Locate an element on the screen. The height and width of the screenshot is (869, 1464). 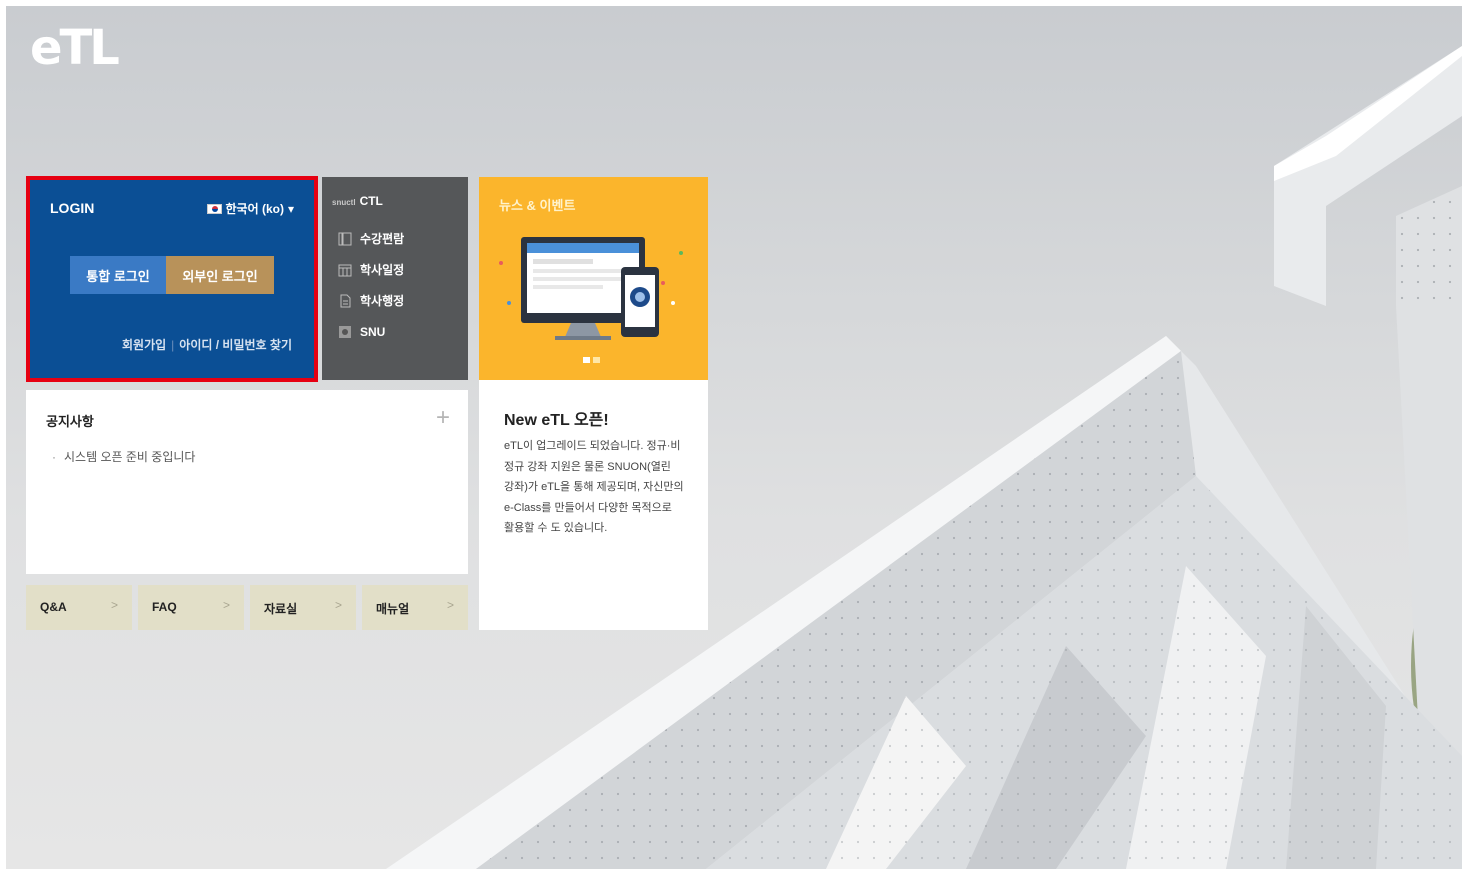
find-account-link: 아이디 / 비밀번호 찾기 is located at coordinates (235, 345).